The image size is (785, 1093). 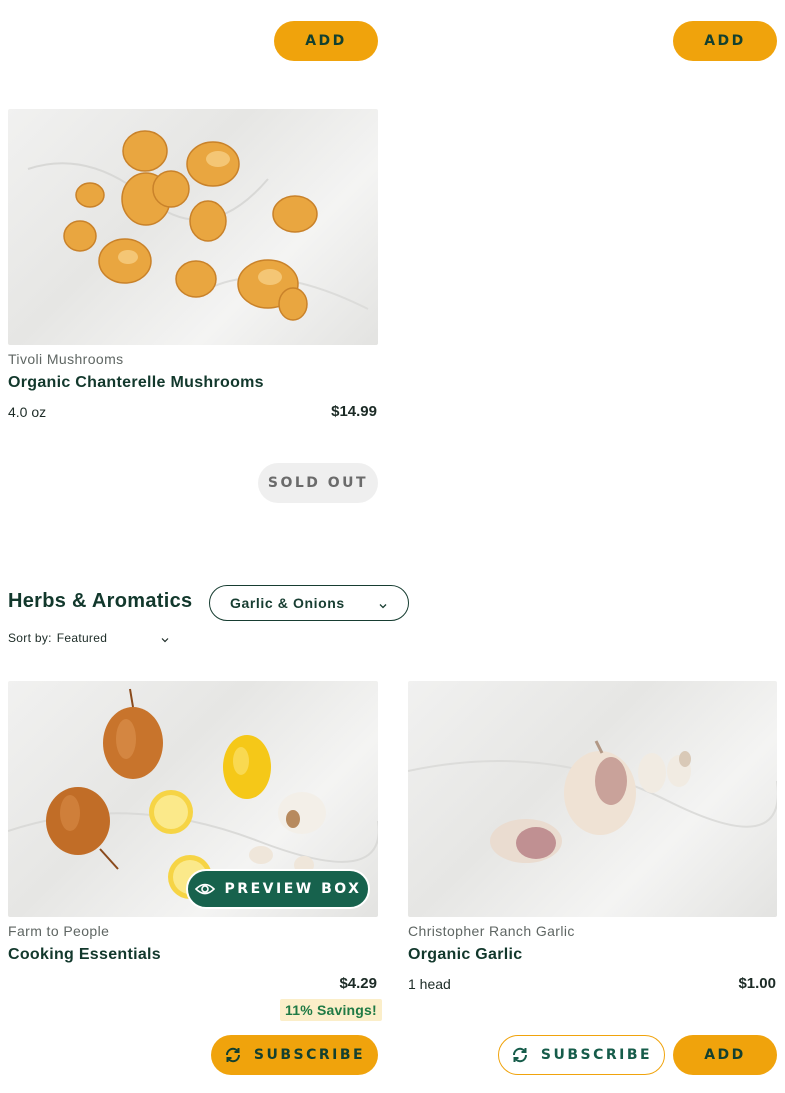 What do you see at coordinates (293, 889) in the screenshot?
I see `preview-box-label: PREVIEW BOX` at bounding box center [293, 889].